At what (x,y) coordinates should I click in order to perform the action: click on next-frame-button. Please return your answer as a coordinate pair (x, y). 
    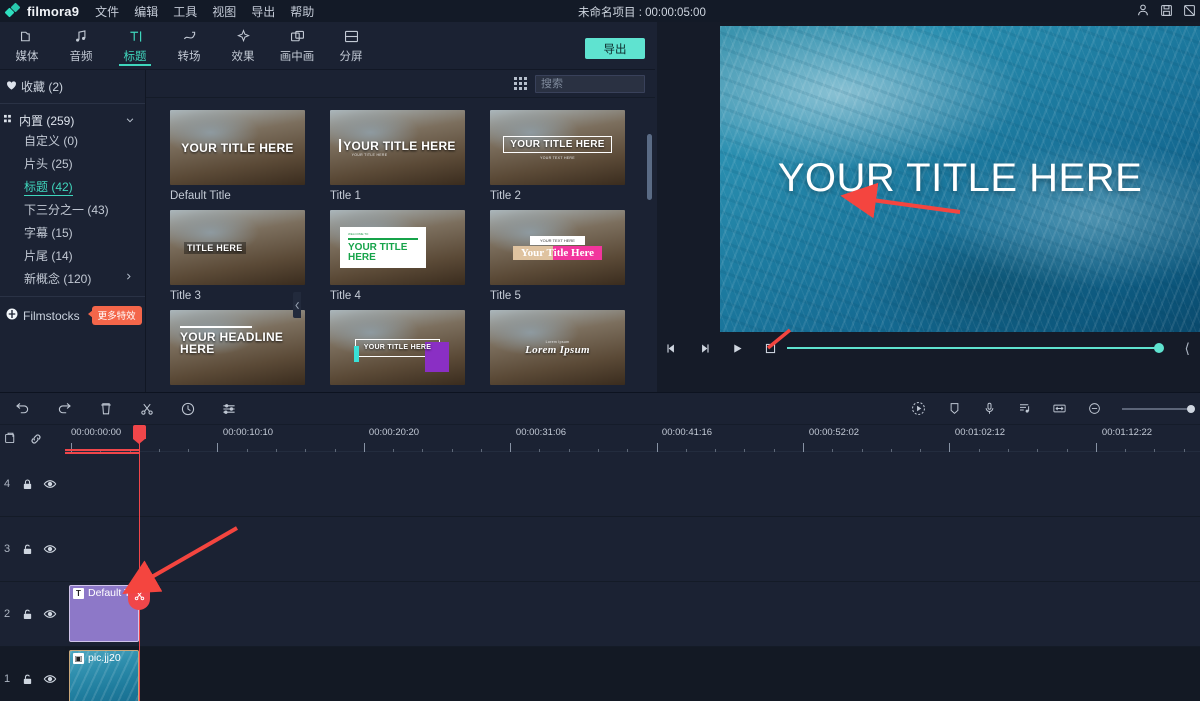
    Looking at the image, I should click on (704, 348).